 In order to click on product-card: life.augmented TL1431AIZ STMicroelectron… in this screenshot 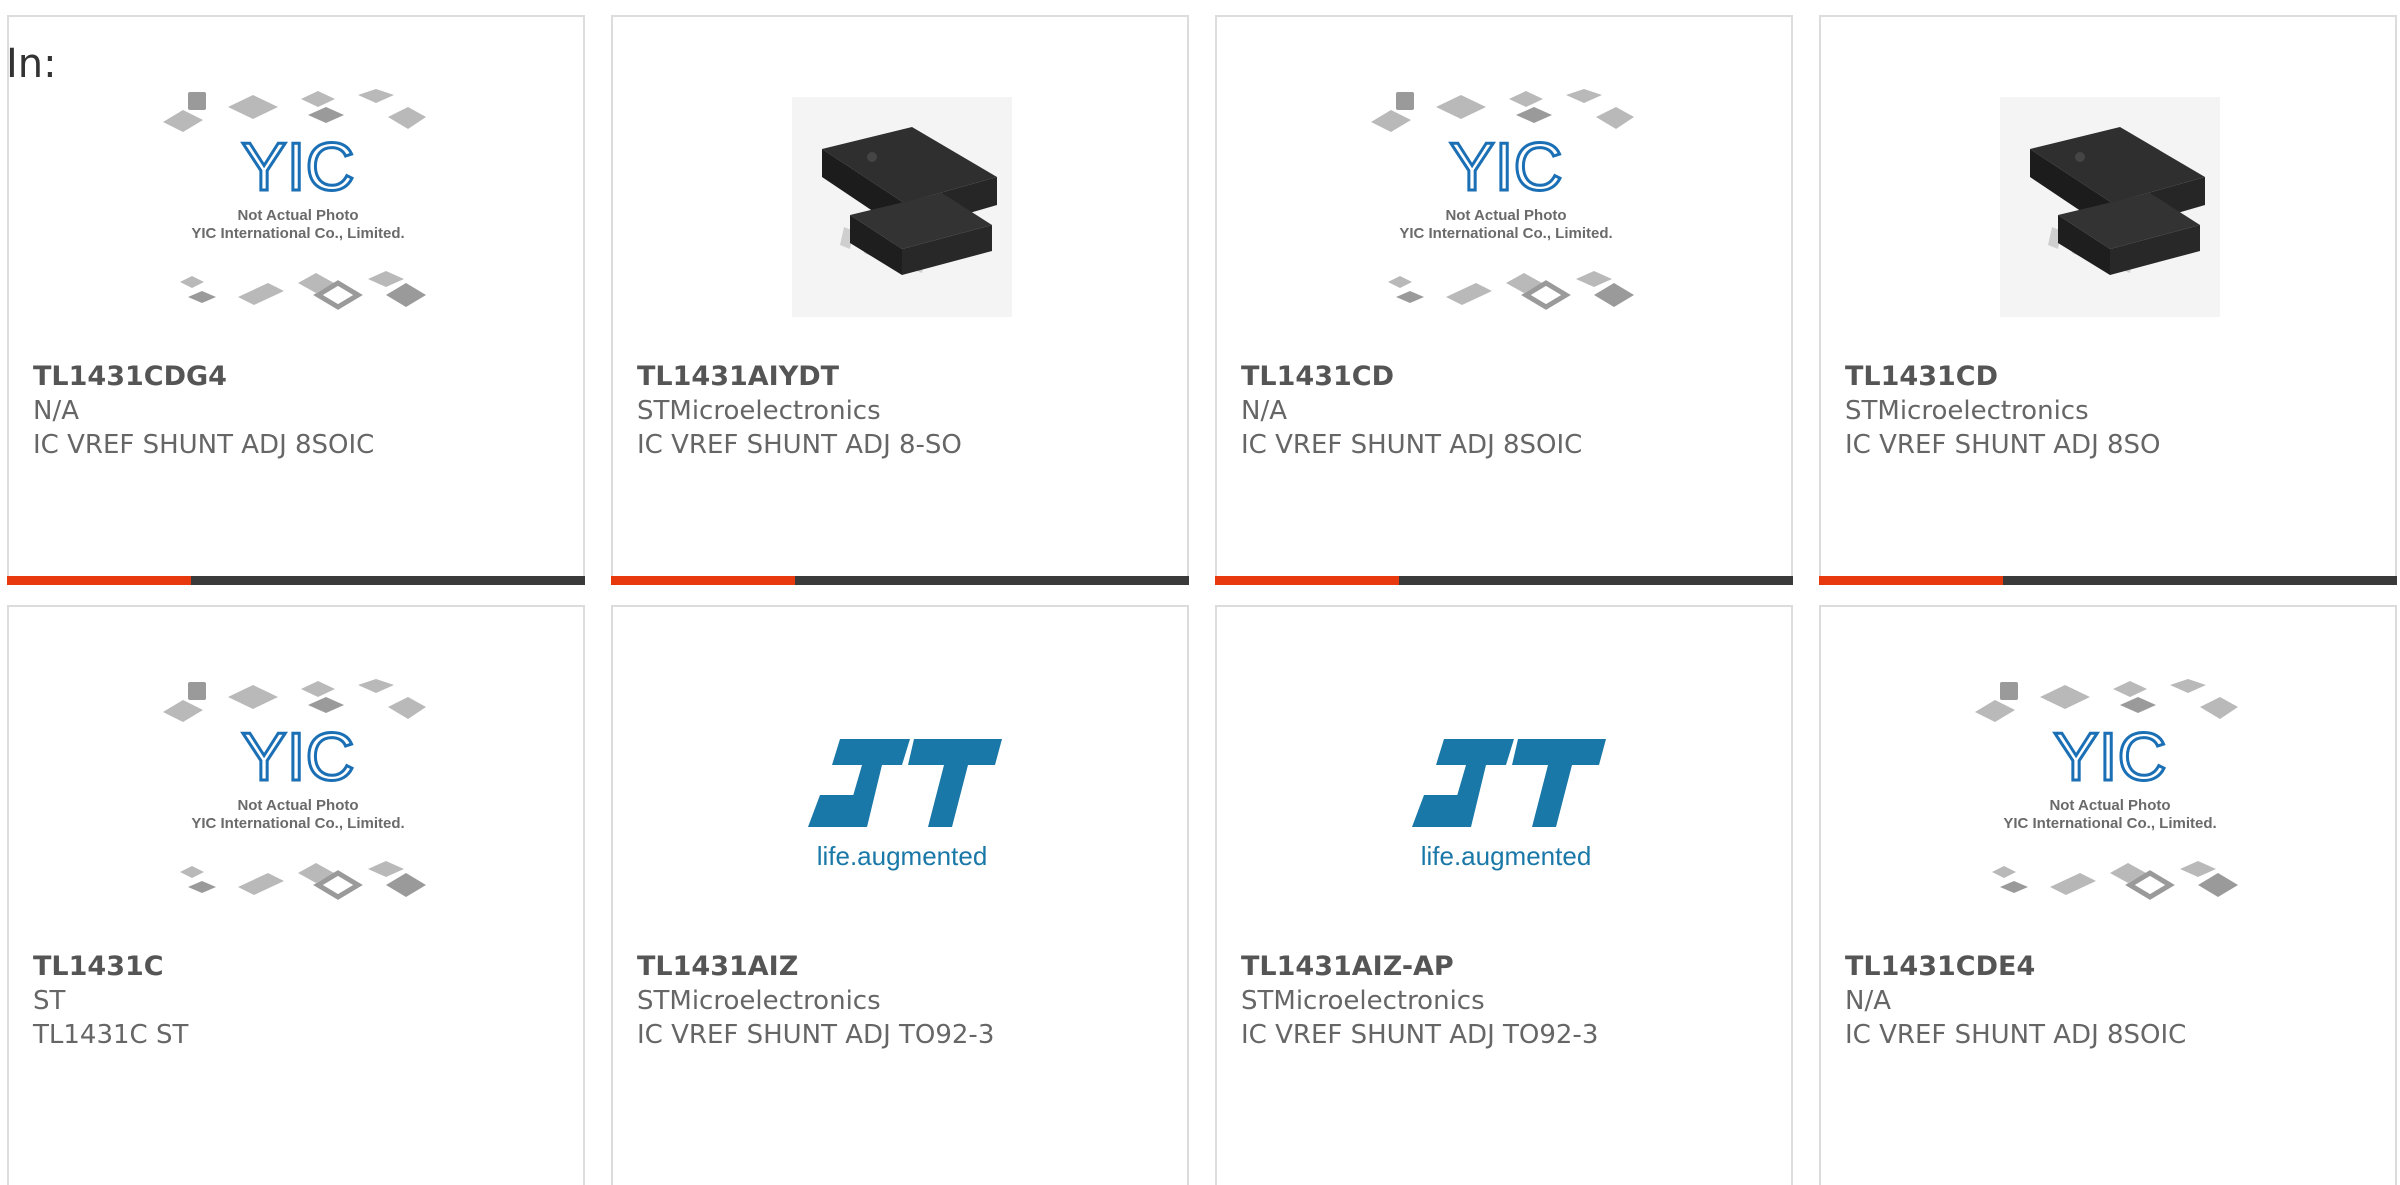, I will do `click(900, 895)`.